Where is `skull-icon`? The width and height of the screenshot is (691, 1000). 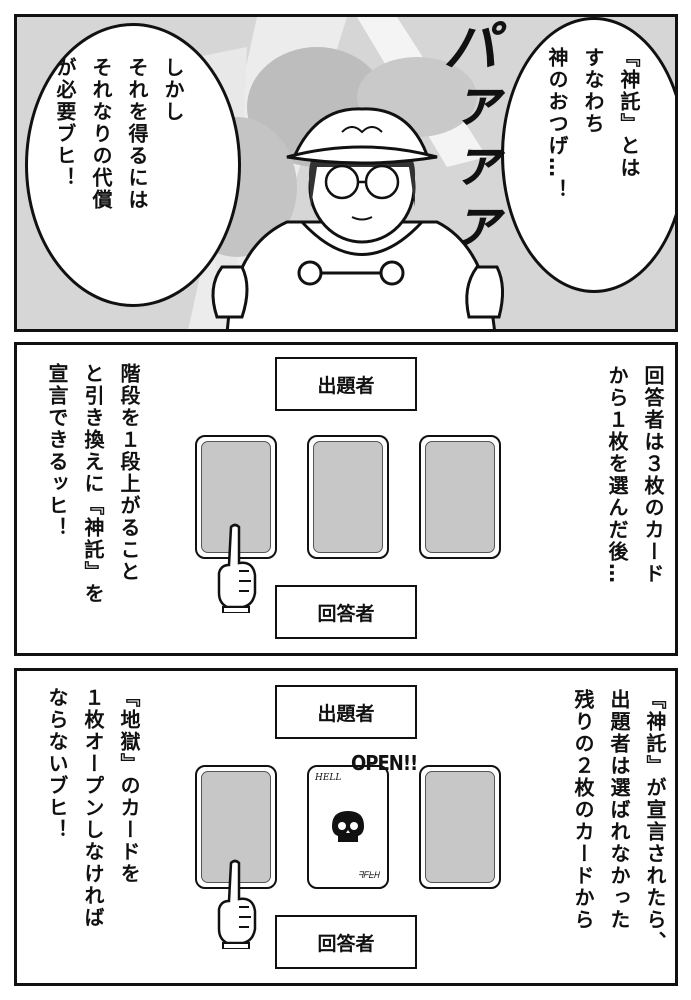
skull-icon is located at coordinates (348, 826).